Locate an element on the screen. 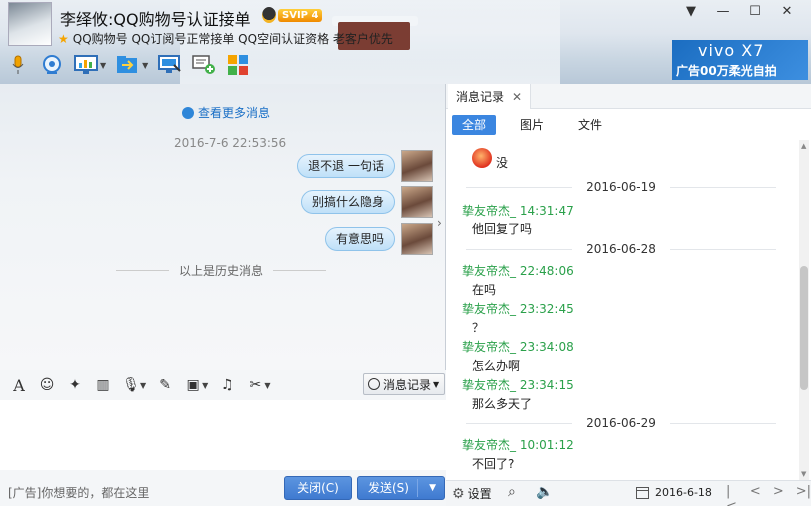 Image resolution: width=811 pixels, height=506 pixels. angry-emoji-icon is located at coordinates (482, 158).